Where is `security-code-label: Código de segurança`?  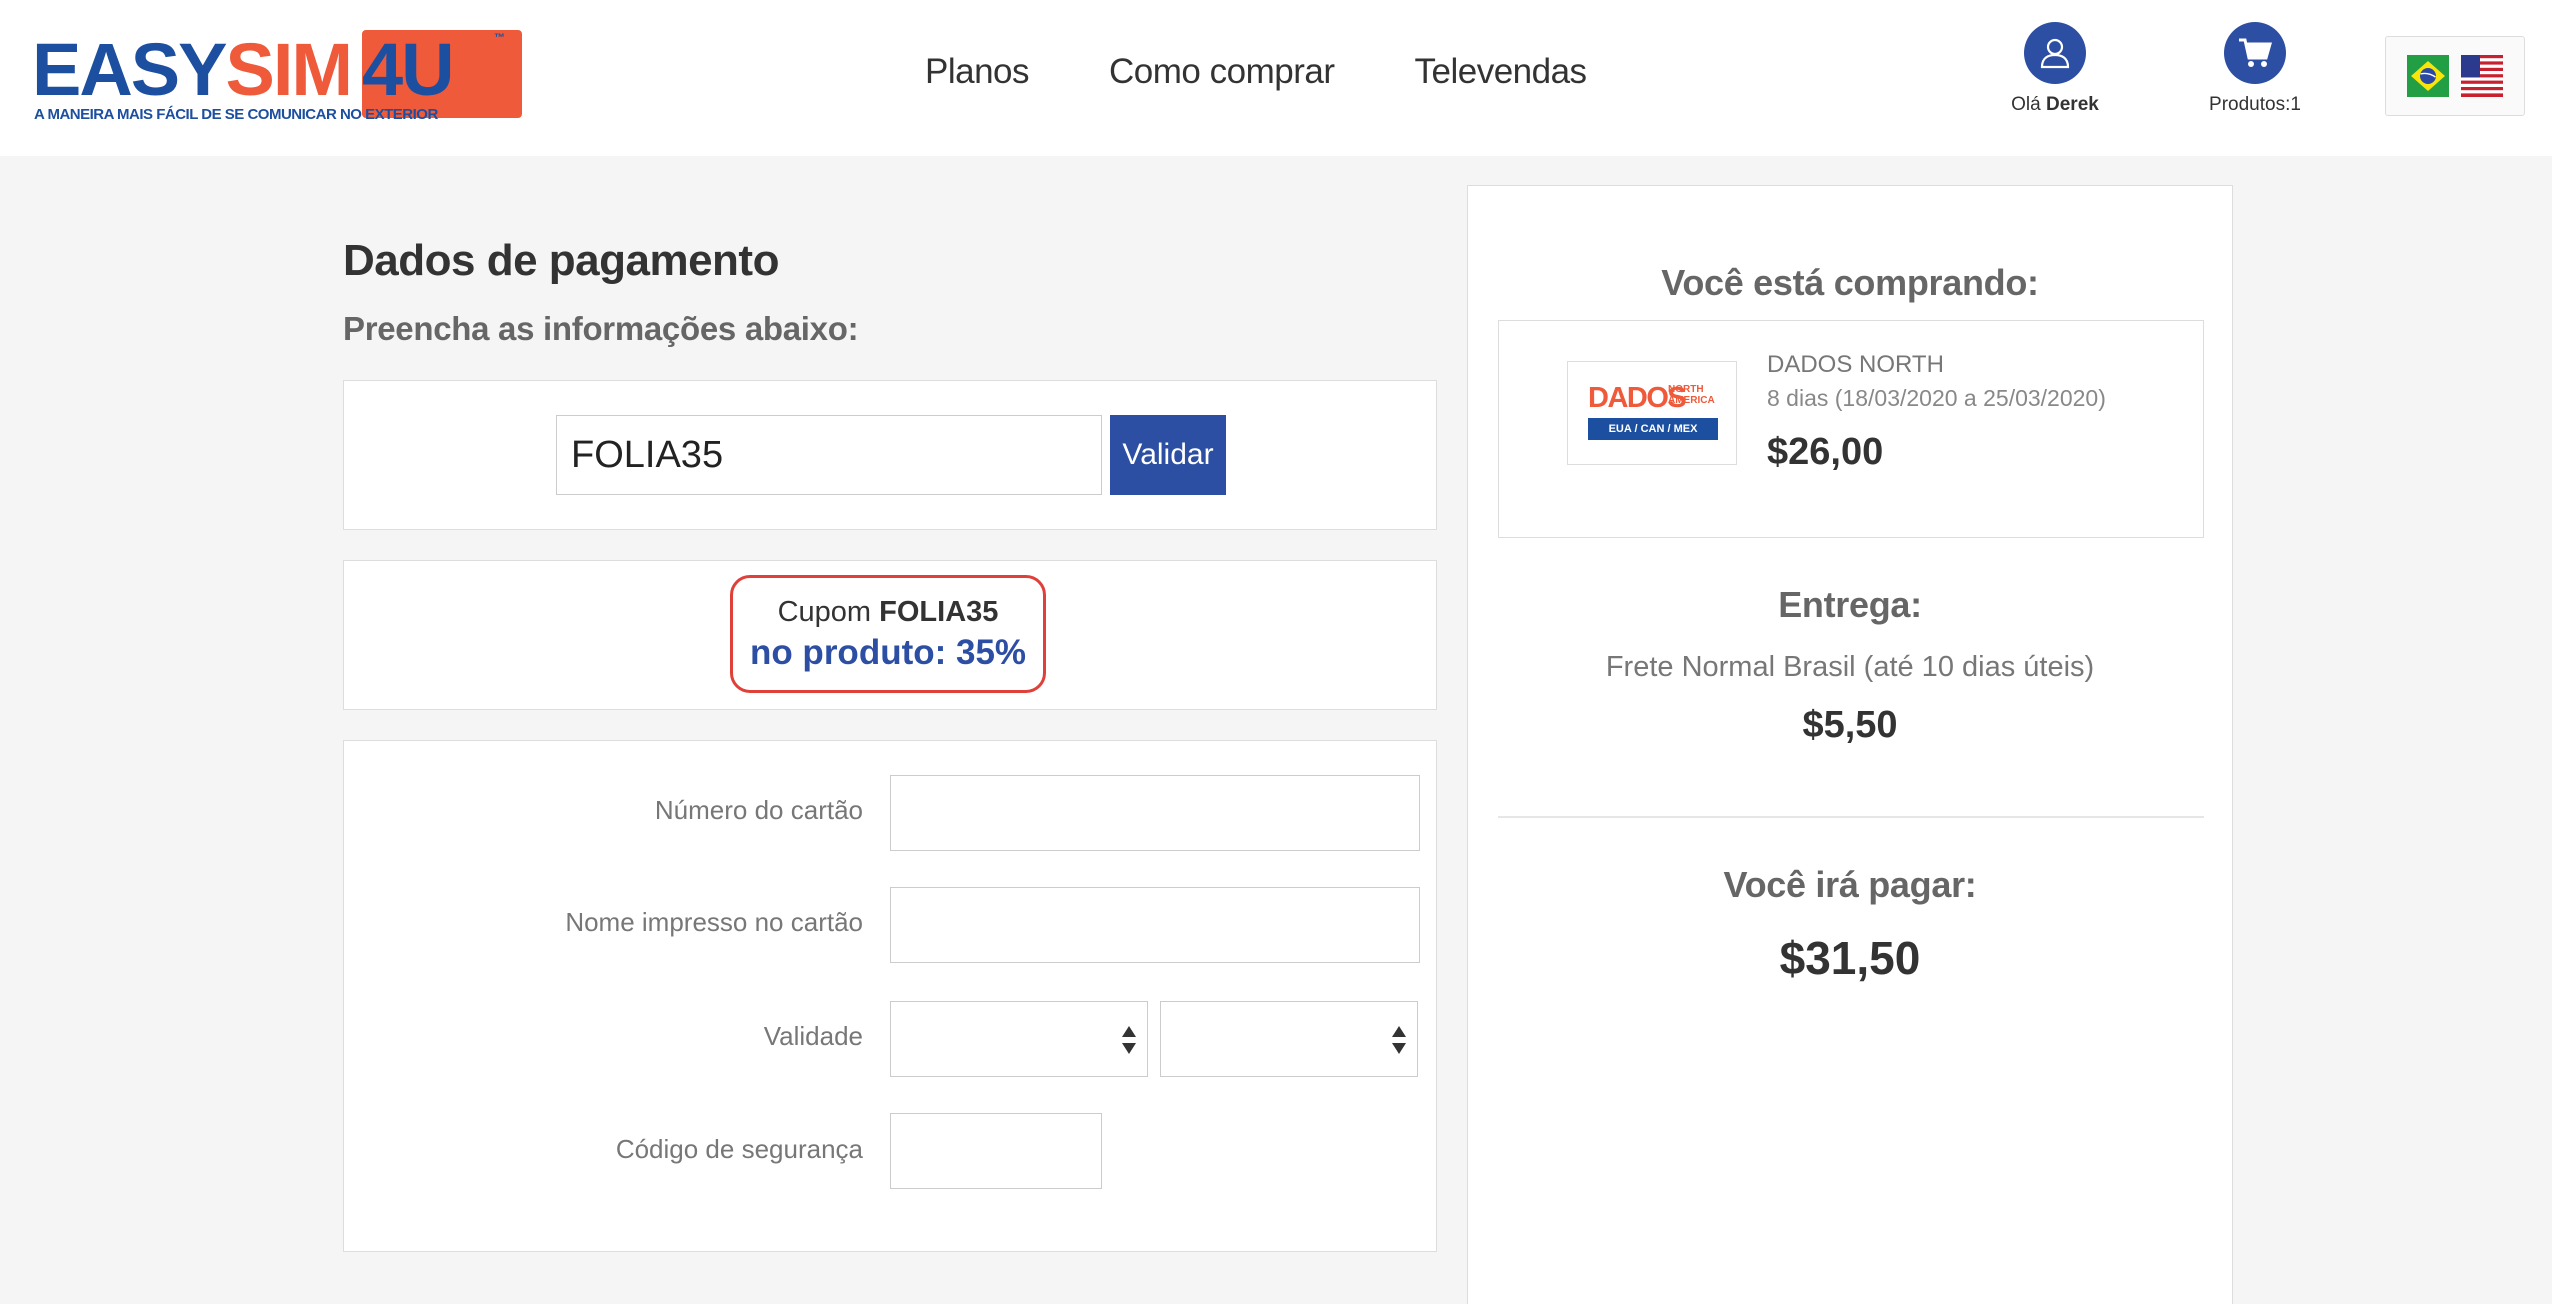
security-code-label: Código de segurança is located at coordinates (739, 1149).